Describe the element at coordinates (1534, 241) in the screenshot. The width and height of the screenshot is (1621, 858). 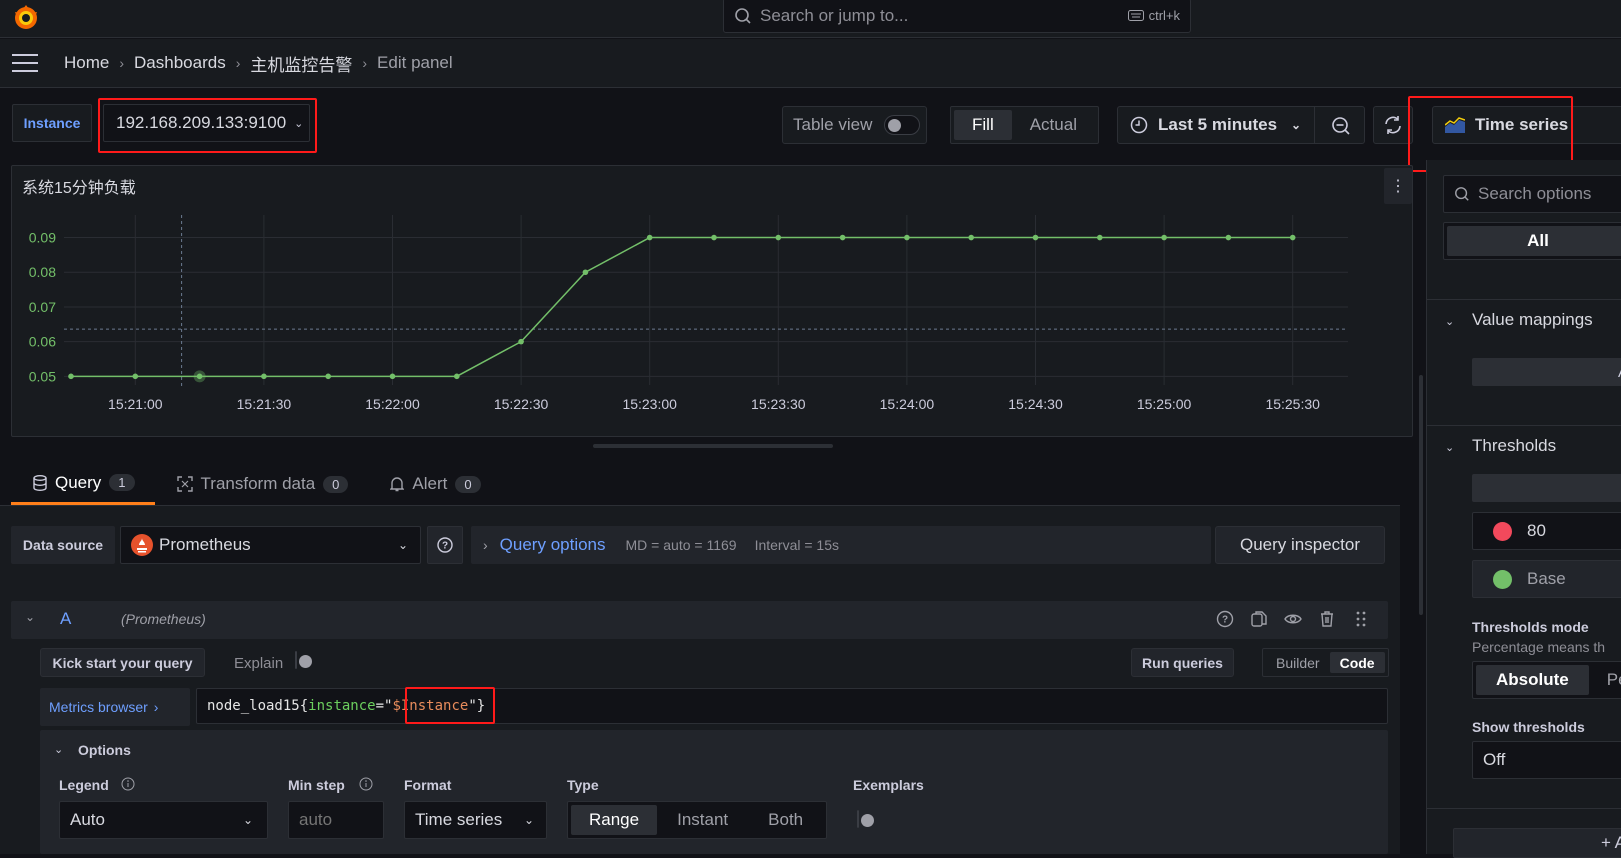
I see `filter-all-button: All` at that location.